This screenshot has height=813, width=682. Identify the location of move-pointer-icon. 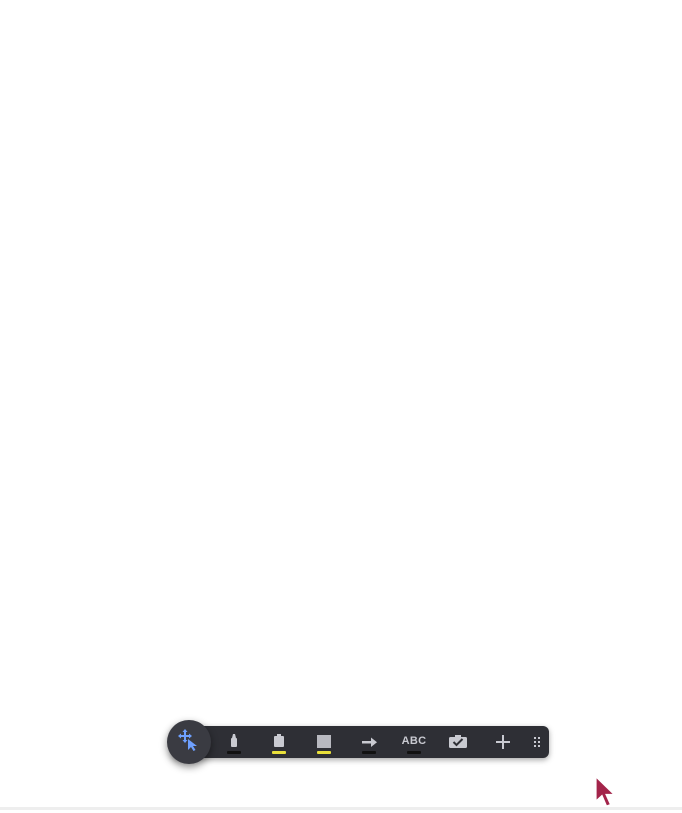
(189, 742).